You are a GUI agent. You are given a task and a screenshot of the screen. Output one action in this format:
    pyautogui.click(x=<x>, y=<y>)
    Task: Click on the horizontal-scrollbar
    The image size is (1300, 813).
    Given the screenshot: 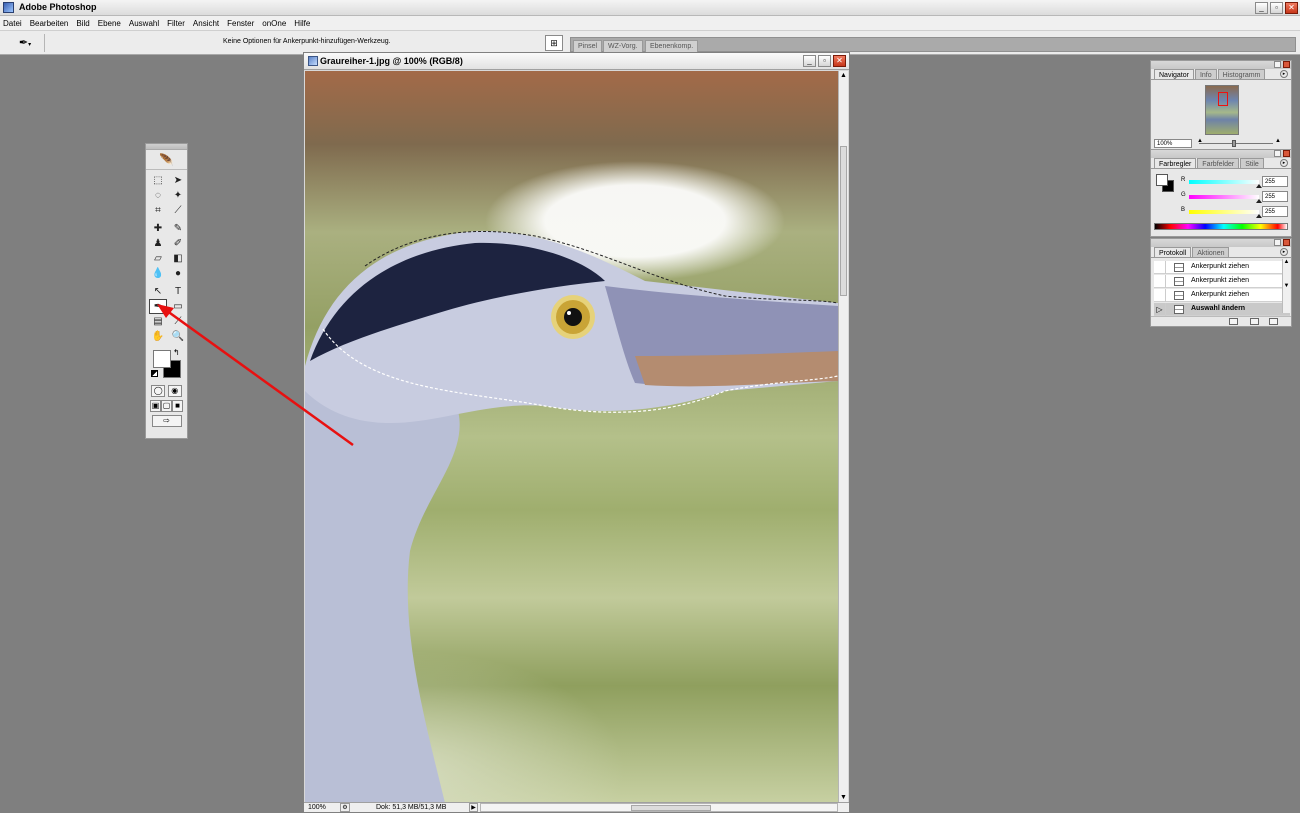 What is the action you would take?
    pyautogui.click(x=659, y=807)
    